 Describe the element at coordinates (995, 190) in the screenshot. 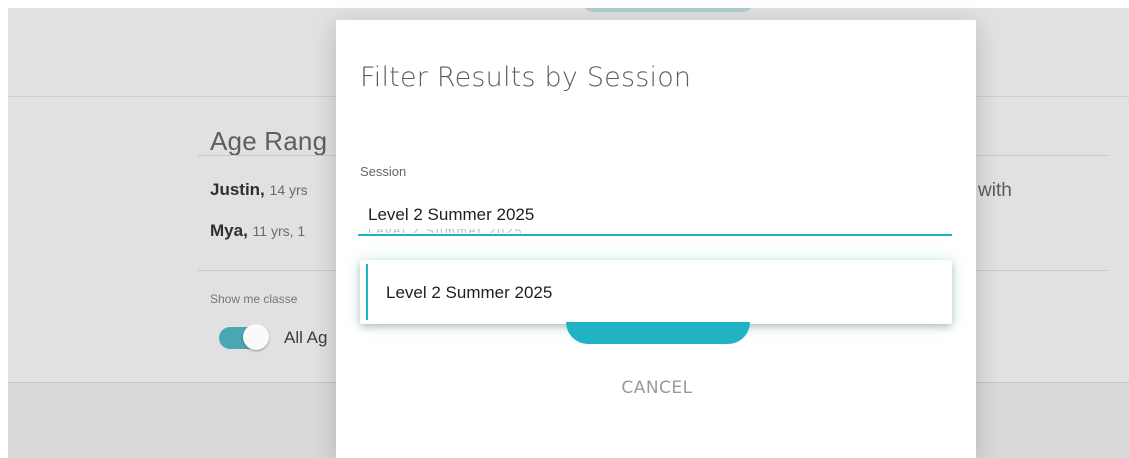

I see `with-text: with` at that location.